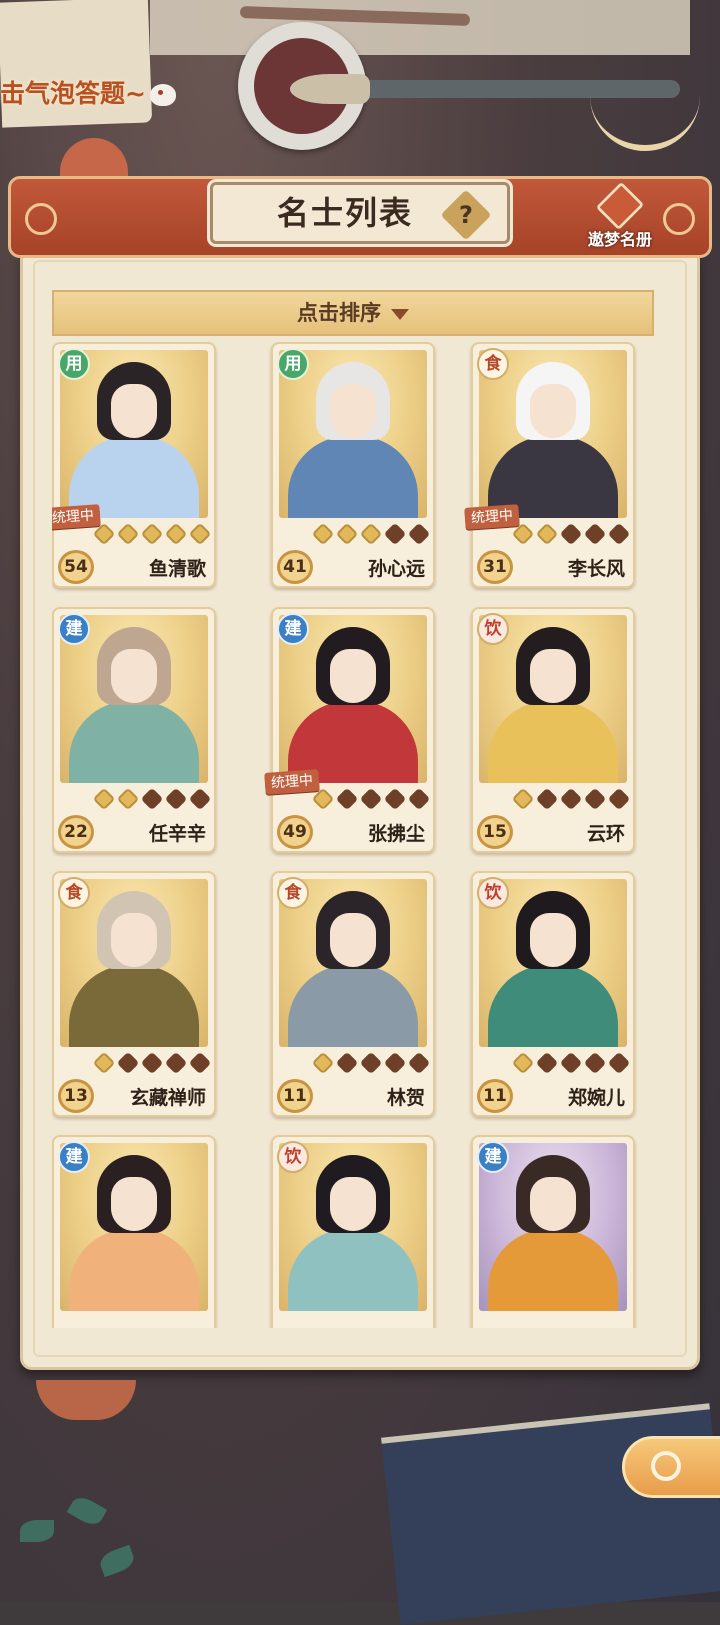 The width and height of the screenshot is (720, 1625). I want to click on character-card: 食 11 林贺, so click(353, 994).